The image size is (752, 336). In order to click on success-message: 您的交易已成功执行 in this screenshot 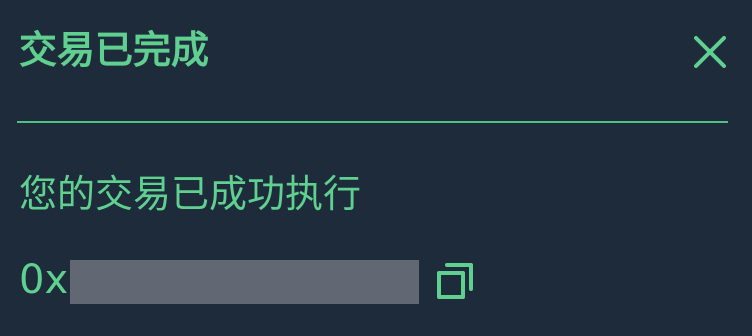, I will do `click(190, 194)`.